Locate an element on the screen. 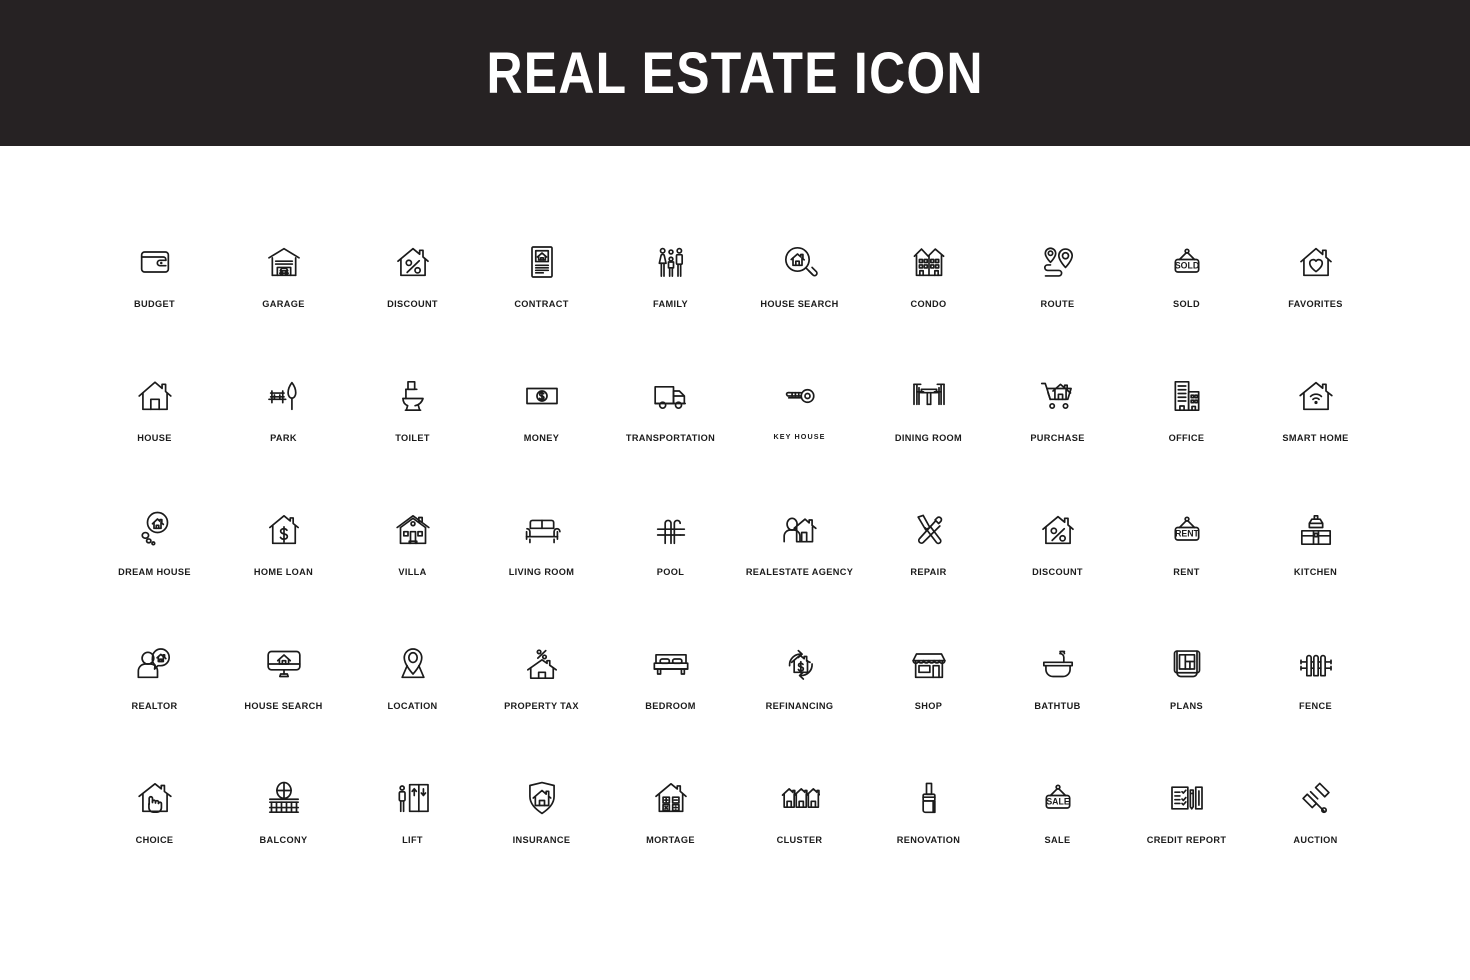 This screenshot has width=1470, height=980. icon-cell: POOL is located at coordinates (670, 547).